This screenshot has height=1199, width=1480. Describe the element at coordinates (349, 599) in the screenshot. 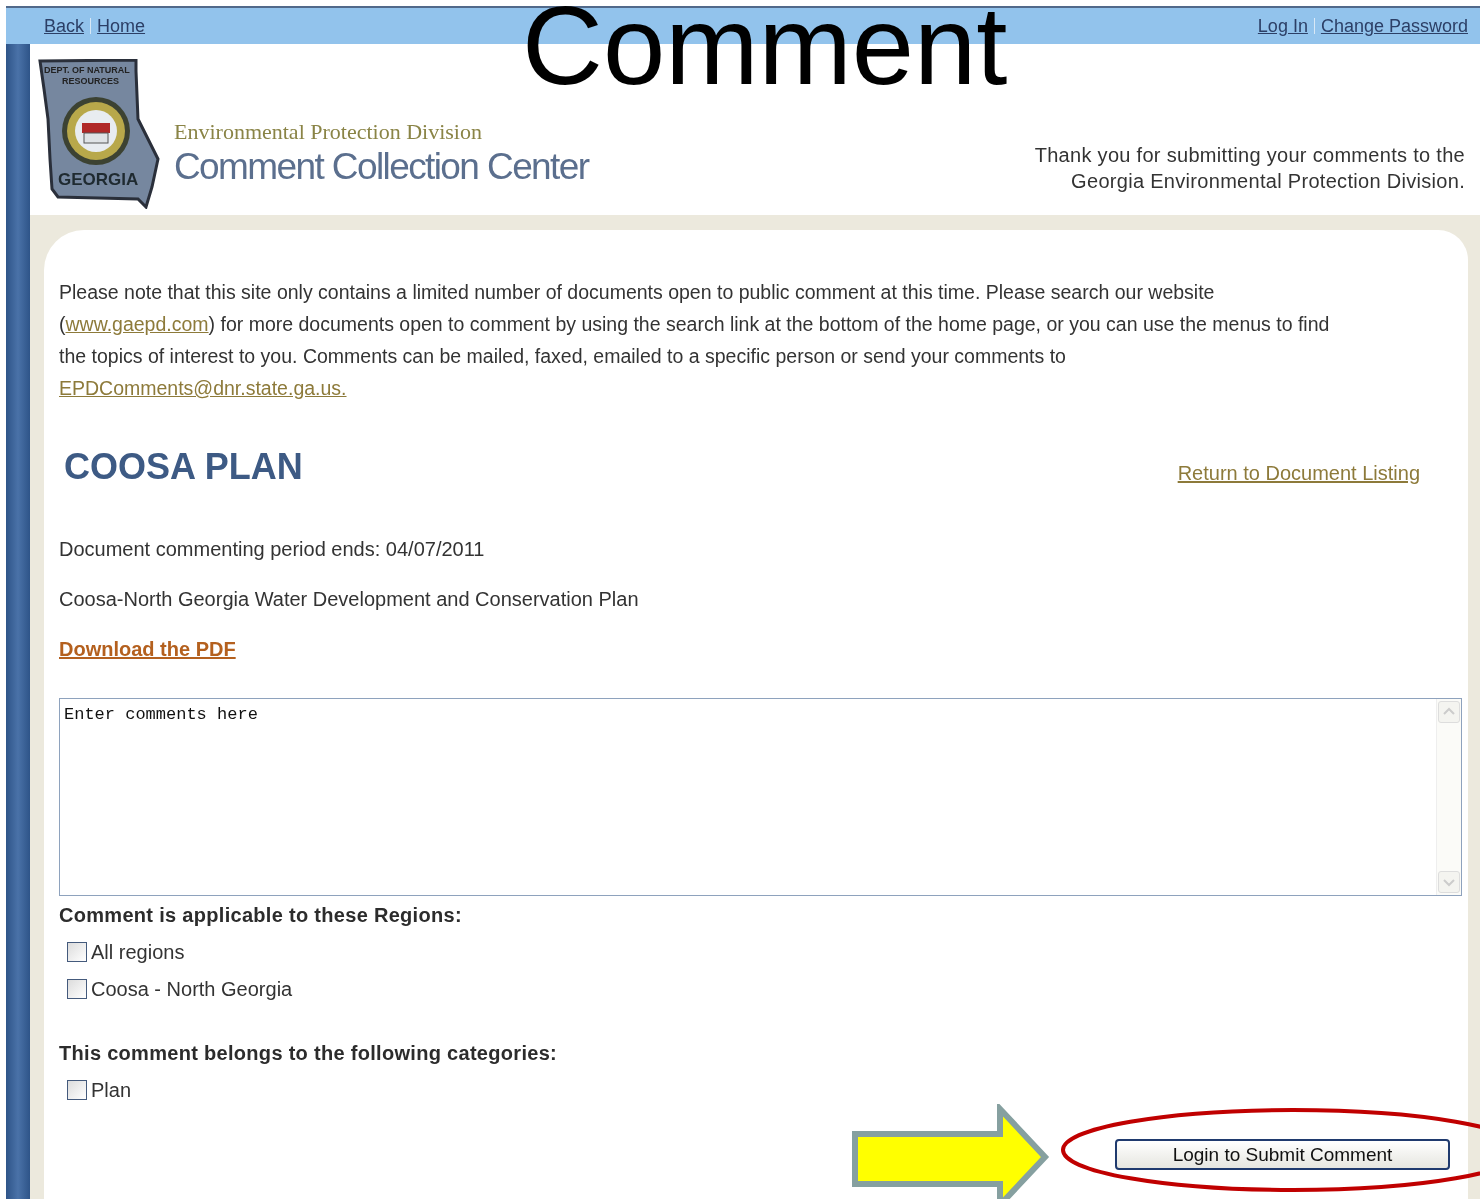

I see `description-text: Coosa-North Georgia Water Development and Conservation Plan` at that location.